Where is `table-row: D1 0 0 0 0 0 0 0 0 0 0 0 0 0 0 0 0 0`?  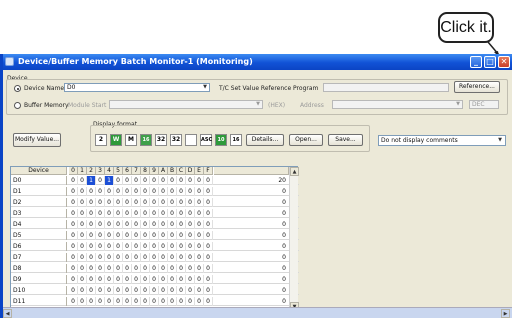
table-row: D1 0 0 0 0 0 0 0 0 0 0 0 0 0 0 0 0 0 is located at coordinates (155, 191).